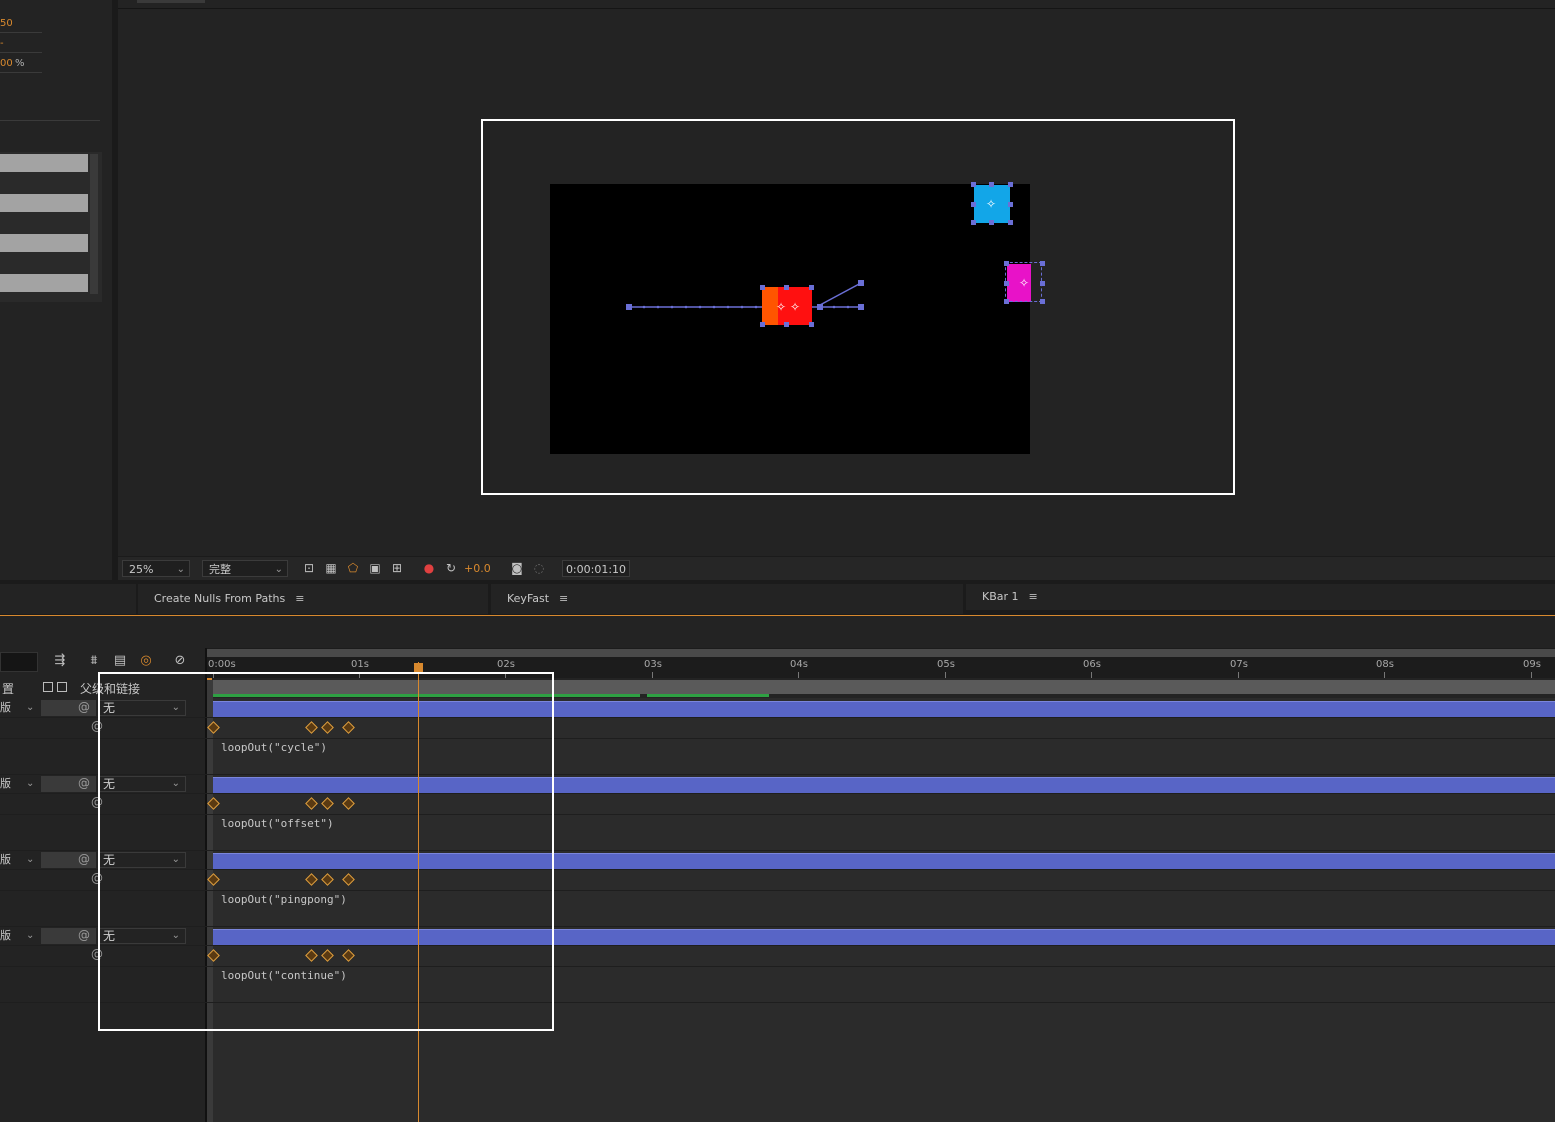  Describe the element at coordinates (309, 568) in the screenshot. I see `region-of-interest-icon: ⊡` at that location.